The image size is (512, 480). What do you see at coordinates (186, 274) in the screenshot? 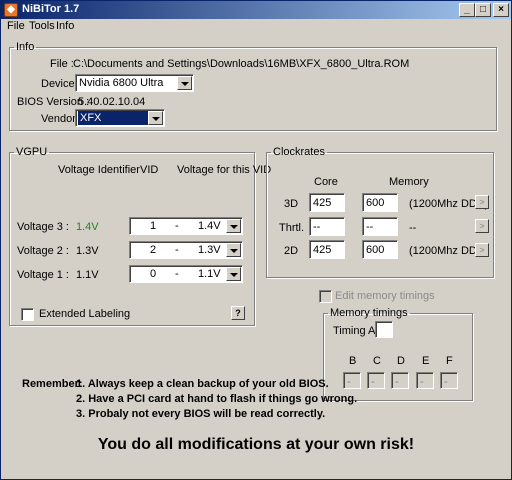
I see `voltage-1-select: 0 - 1.1V` at bounding box center [186, 274].